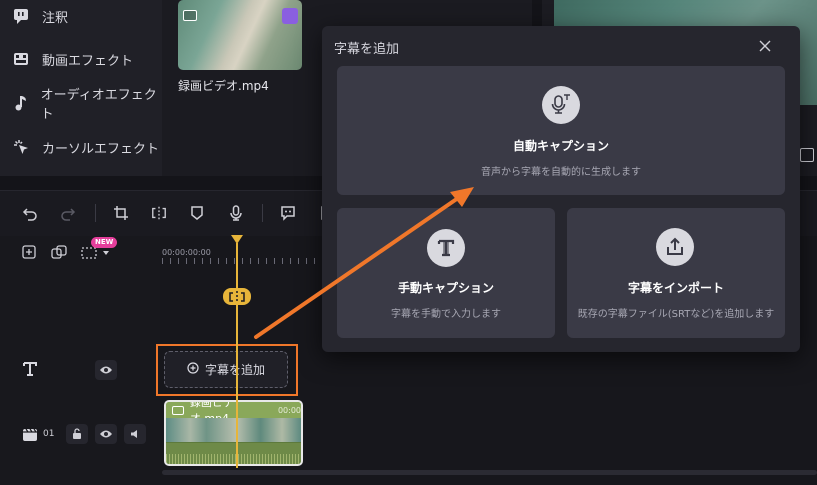 The image size is (817, 485). I want to click on auto-caption-title: 自動キャプション, so click(560, 146).